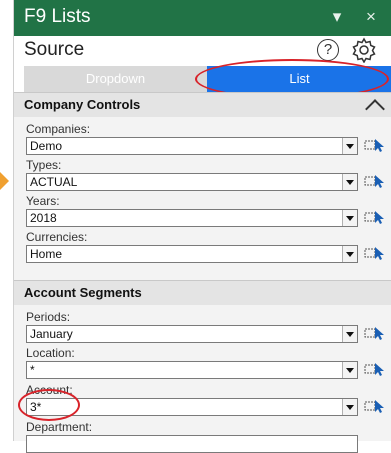 This screenshot has height=453, width=391. What do you see at coordinates (54, 49) in the screenshot?
I see `source-label: Source` at bounding box center [54, 49].